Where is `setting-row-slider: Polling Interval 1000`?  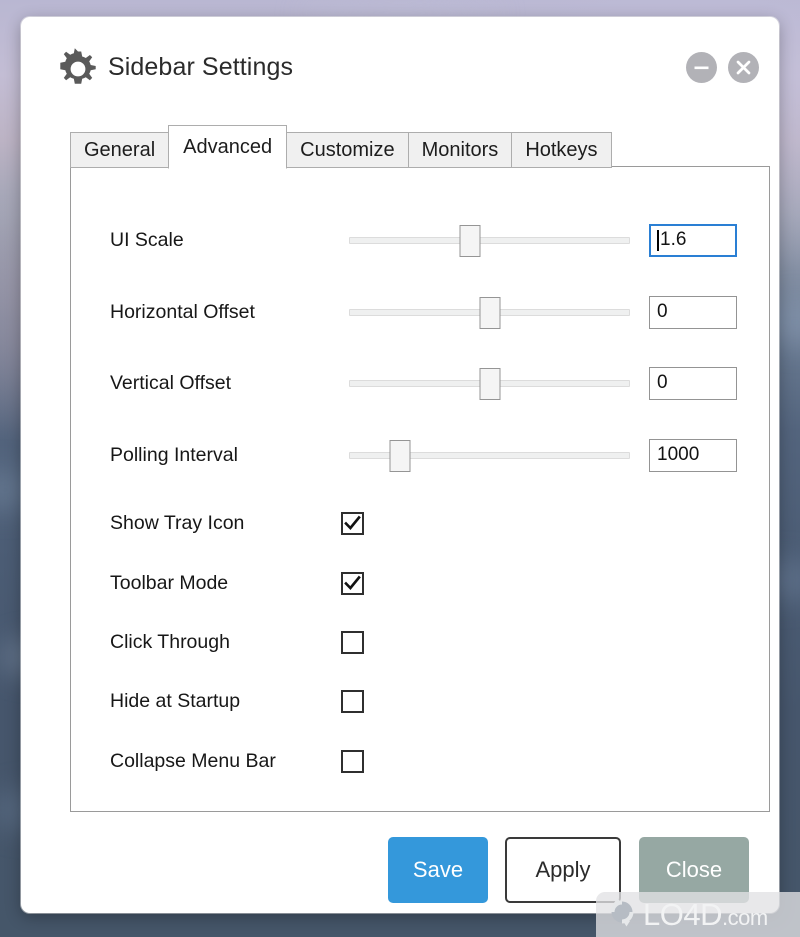 setting-row-slider: Polling Interval 1000 is located at coordinates (420, 455).